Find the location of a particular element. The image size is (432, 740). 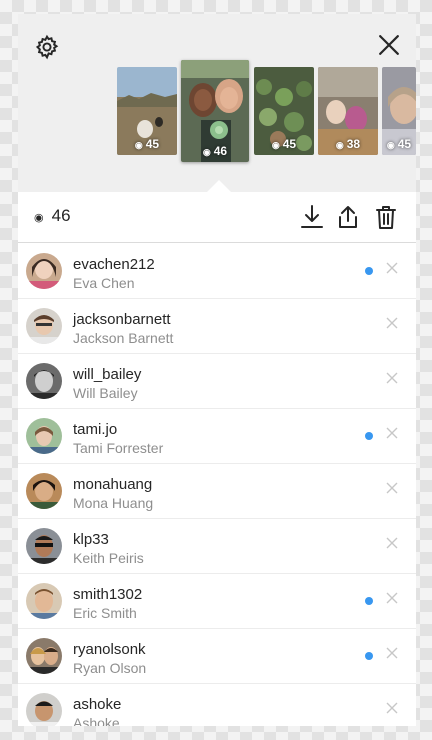

viewer-username: ashoke is located at coordinates (97, 704).